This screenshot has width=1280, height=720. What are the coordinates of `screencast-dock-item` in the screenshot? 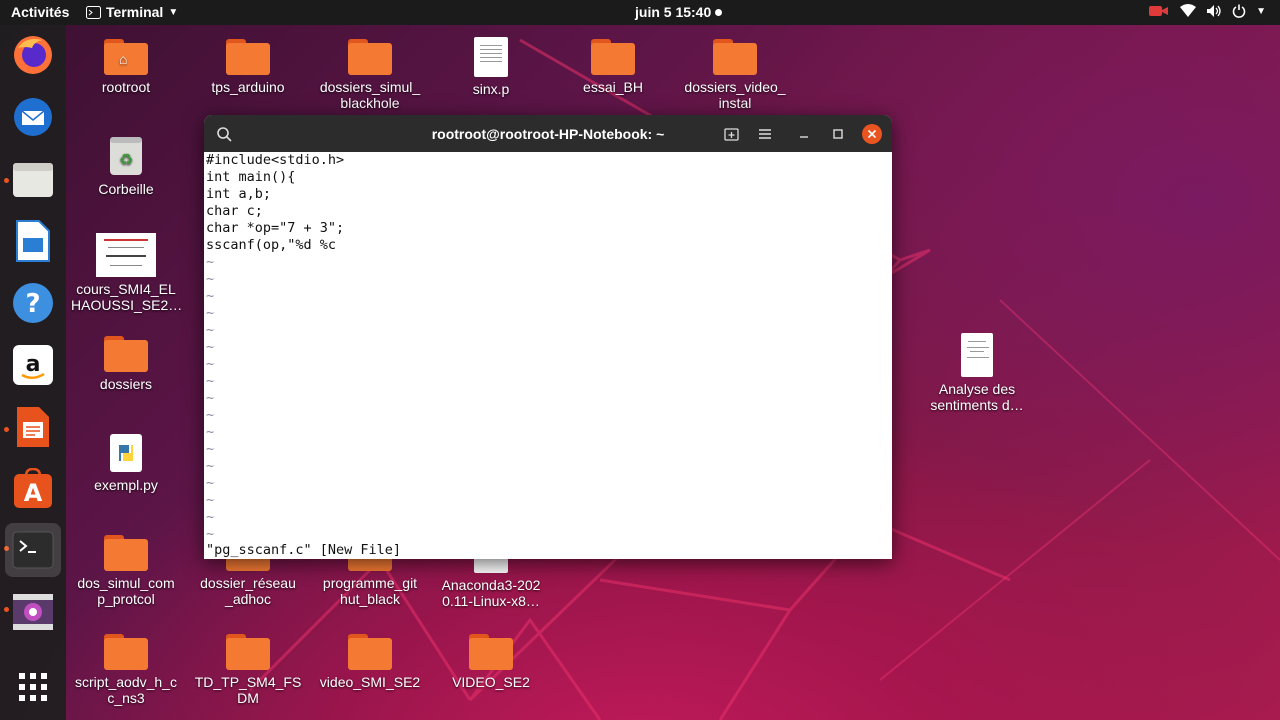 It's located at (33, 612).